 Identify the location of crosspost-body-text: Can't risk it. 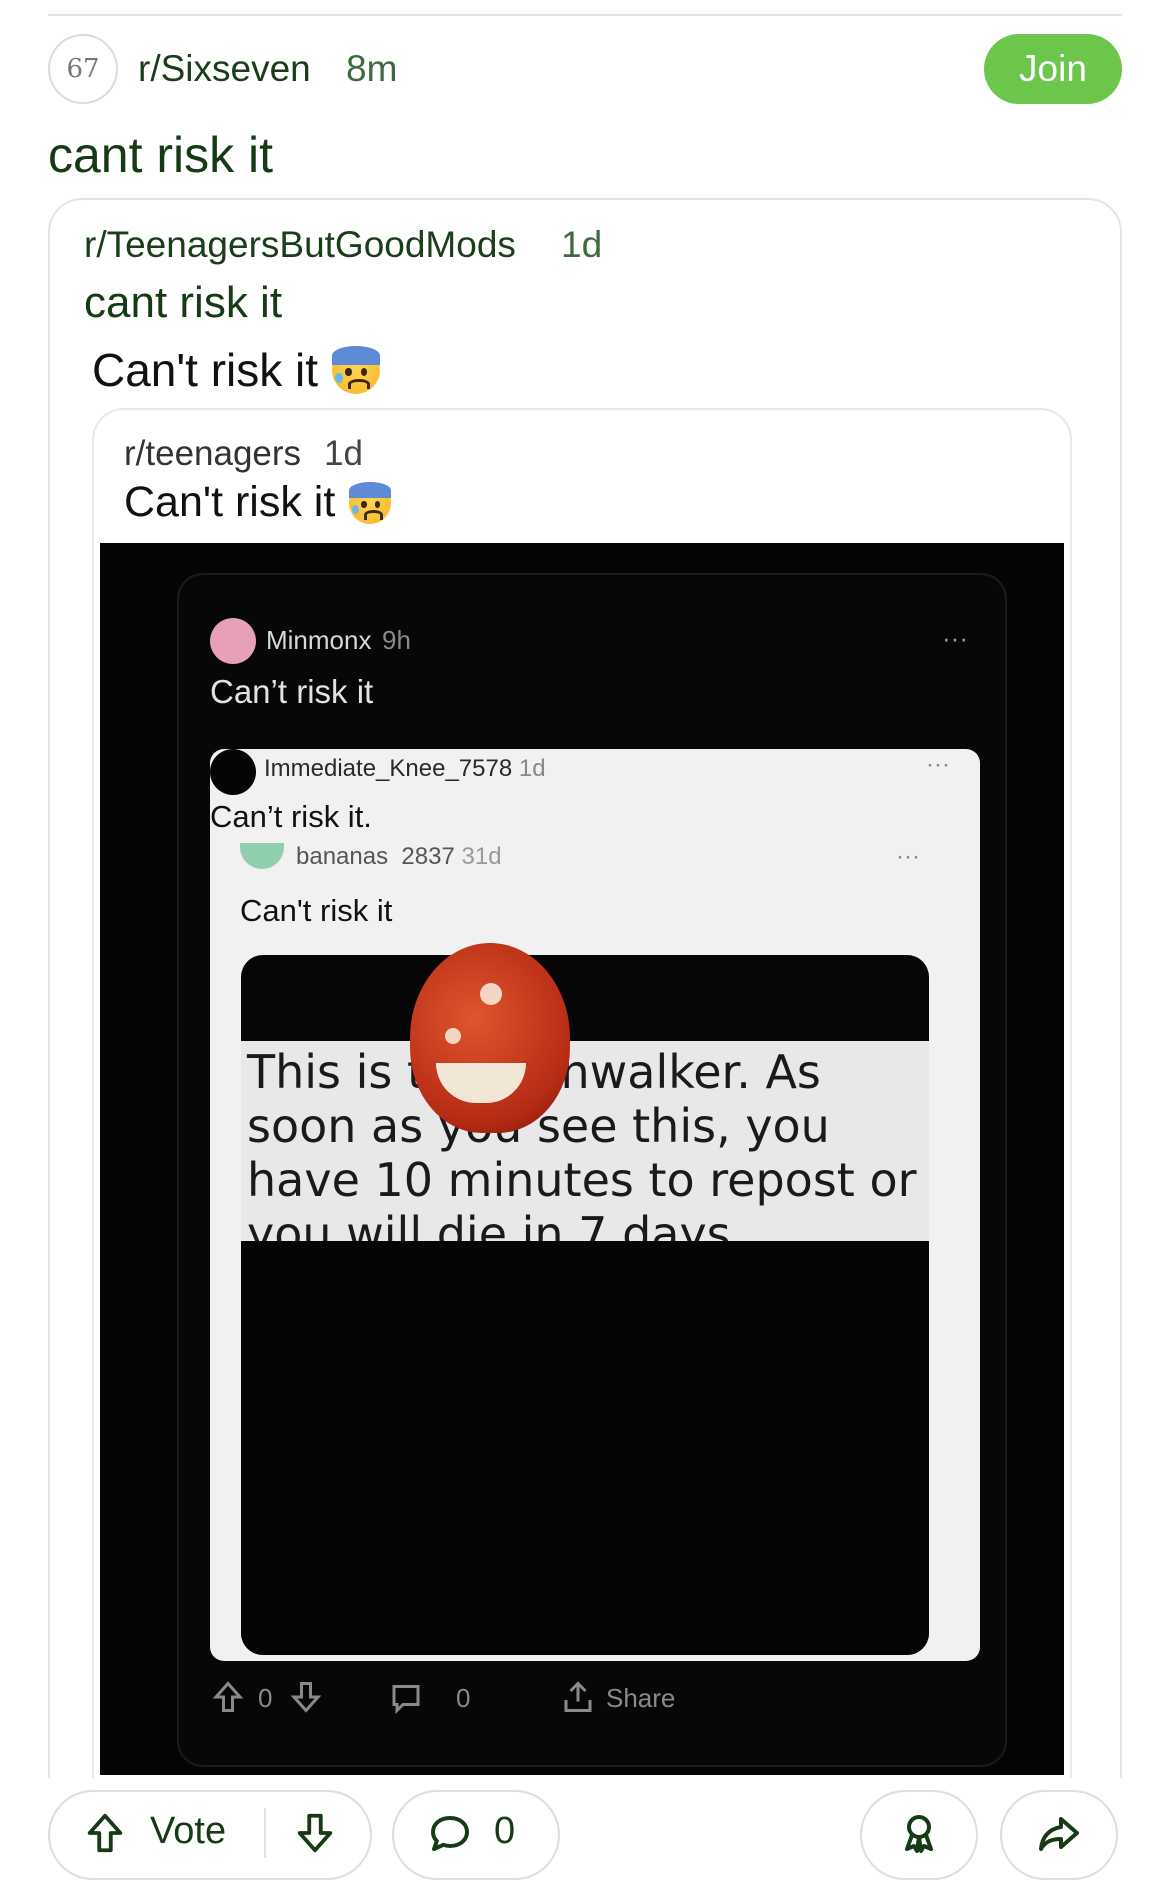
(205, 370).